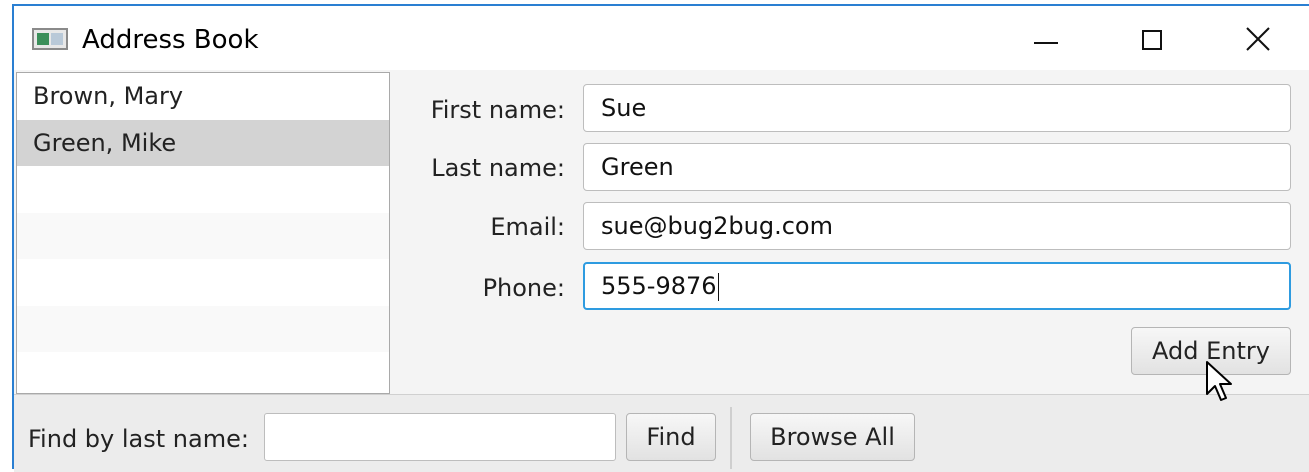  Describe the element at coordinates (1046, 39) in the screenshot. I see `minimize-button` at that location.